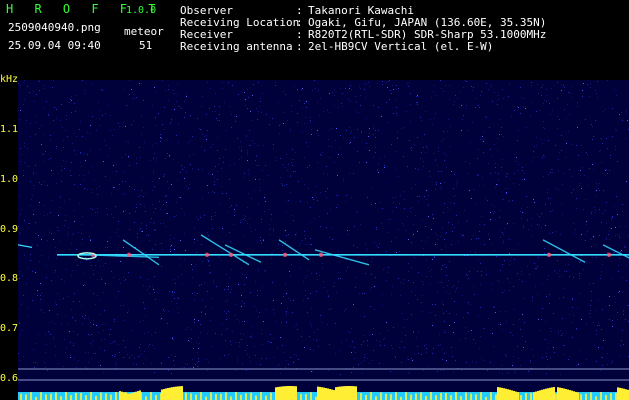  I want to click on y-tick-label: 1.0, so click(9, 179).